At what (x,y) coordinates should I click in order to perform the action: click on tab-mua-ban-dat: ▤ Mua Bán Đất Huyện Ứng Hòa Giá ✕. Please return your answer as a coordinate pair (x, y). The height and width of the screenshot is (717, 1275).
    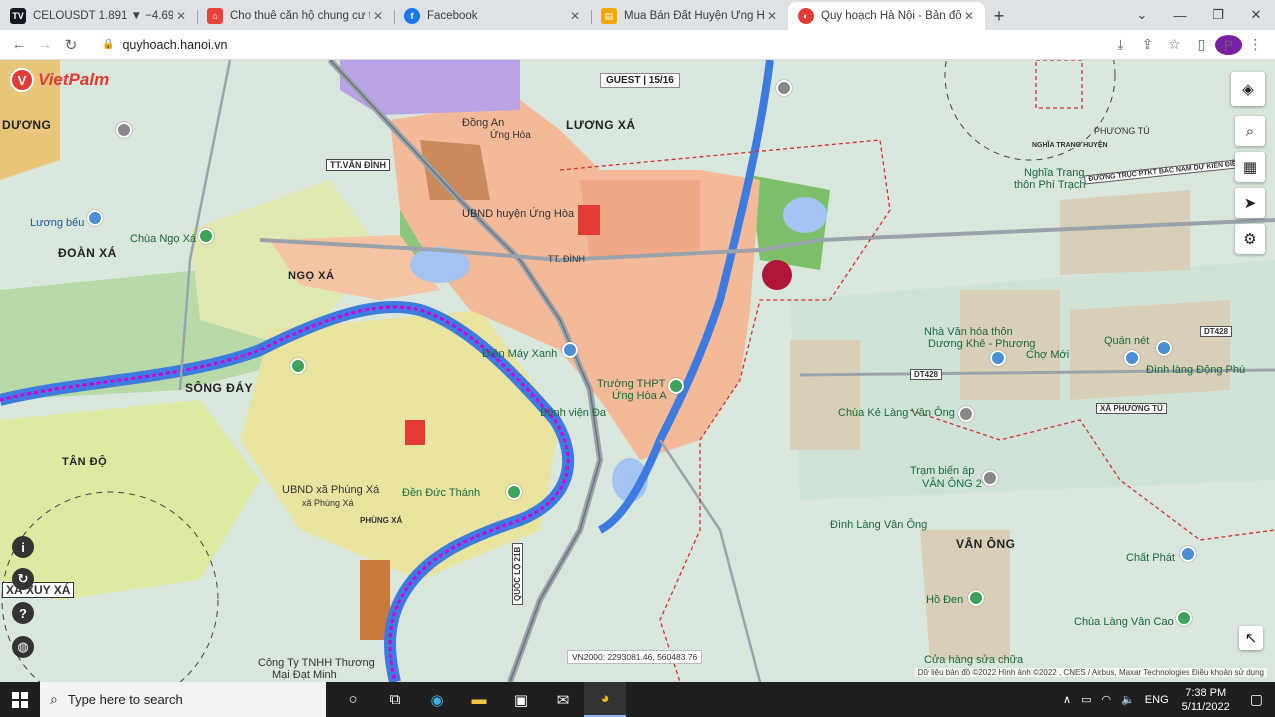
    Looking at the image, I should click on (689, 16).